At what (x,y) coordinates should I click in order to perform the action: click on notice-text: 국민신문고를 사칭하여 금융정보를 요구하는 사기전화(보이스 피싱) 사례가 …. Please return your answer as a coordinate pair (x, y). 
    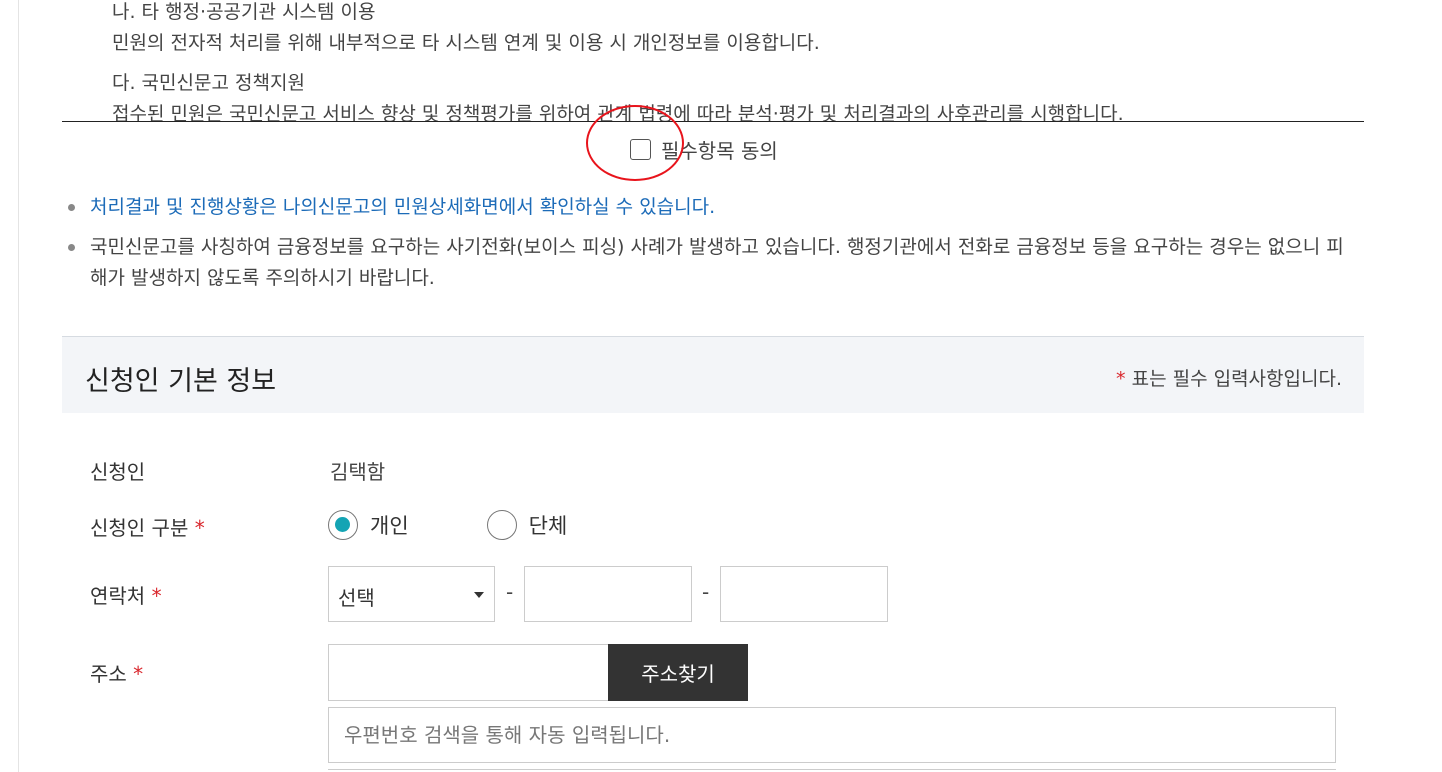
    Looking at the image, I should click on (717, 262).